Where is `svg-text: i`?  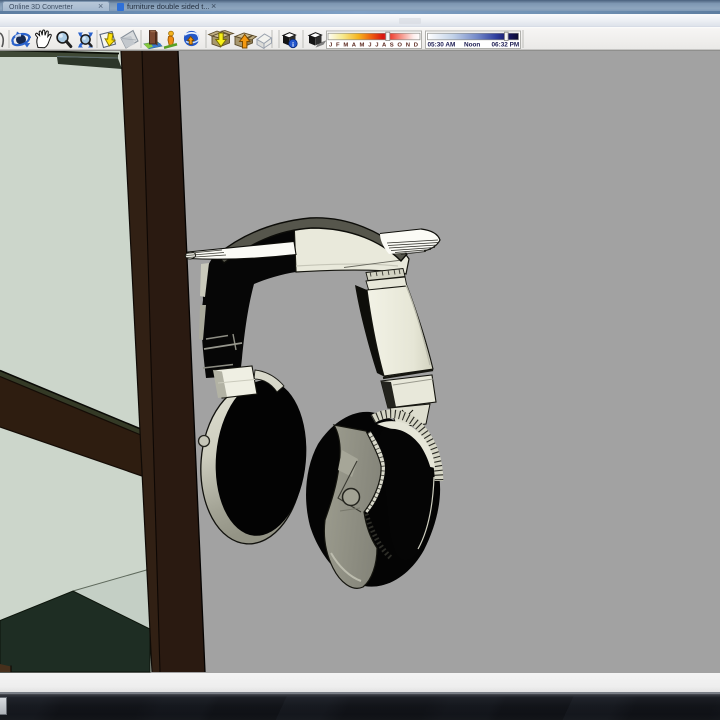 svg-text: i is located at coordinates (293, 44).